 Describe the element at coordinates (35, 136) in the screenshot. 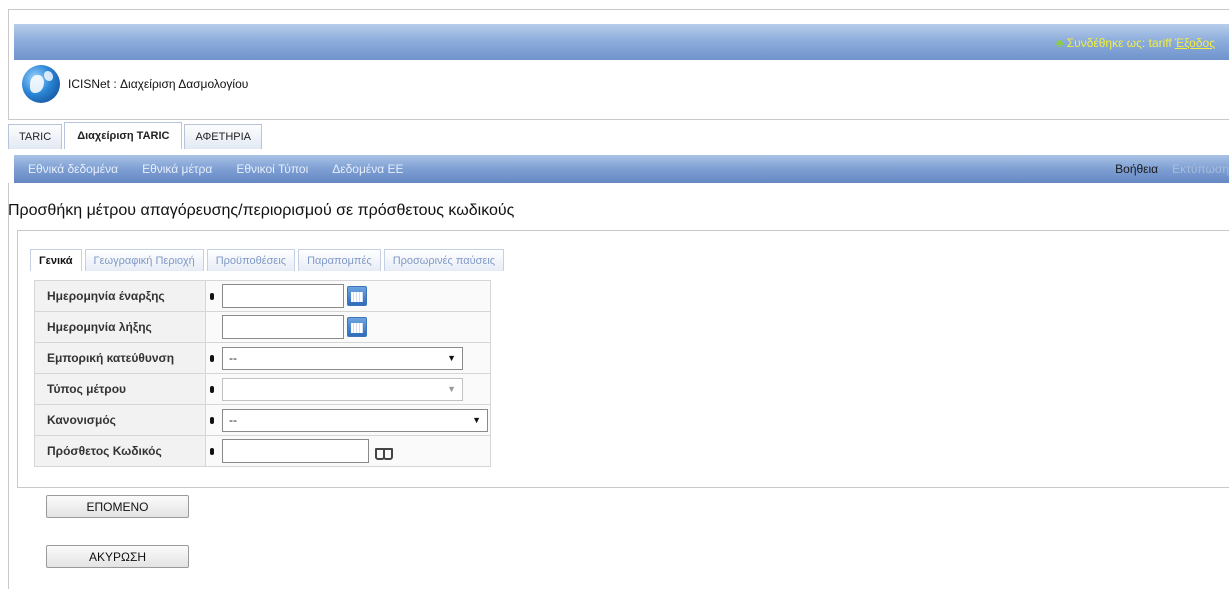

I see `tab-taric: TARIC` at that location.